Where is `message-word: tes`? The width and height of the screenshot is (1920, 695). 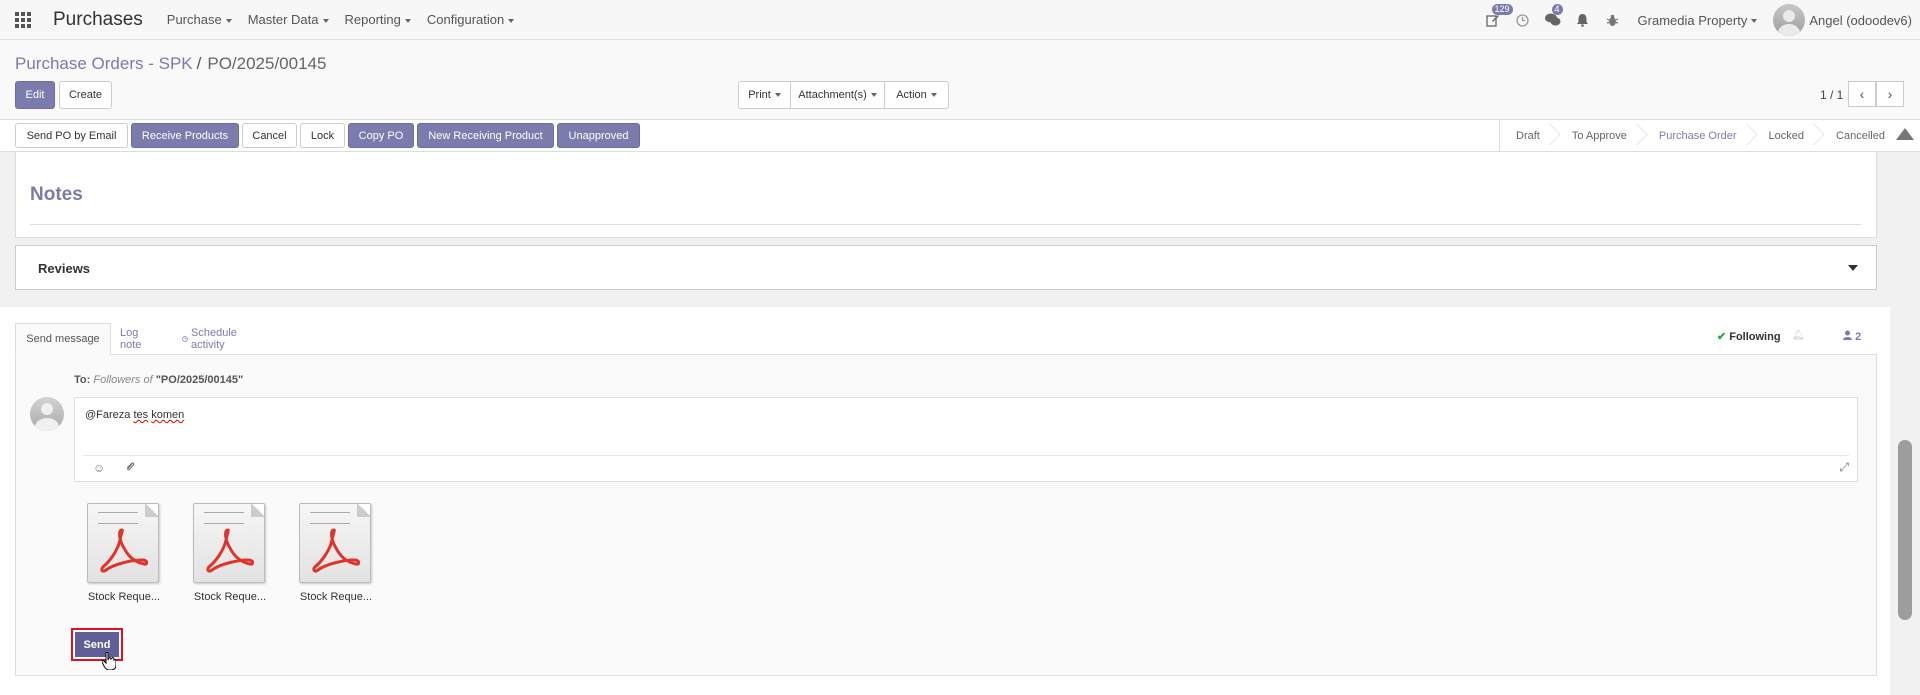
message-word: tes is located at coordinates (141, 415).